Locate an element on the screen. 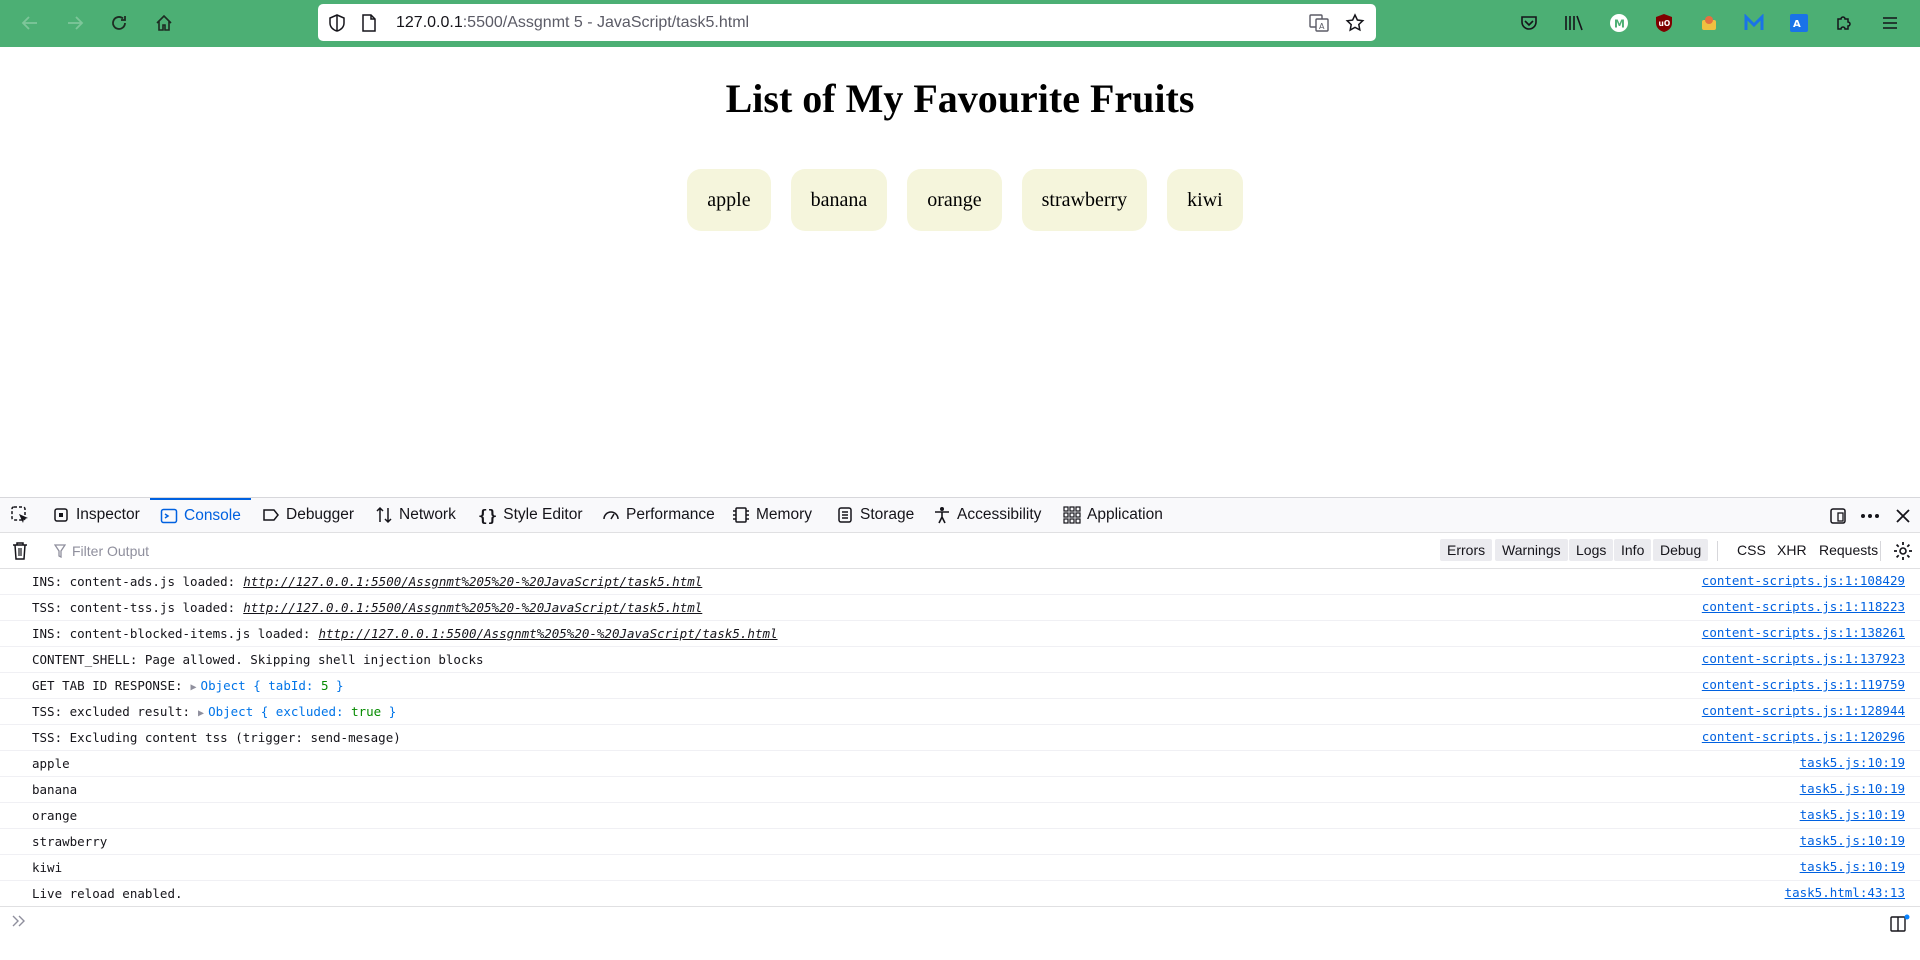 The height and width of the screenshot is (960, 1920). filter-info-button: Info is located at coordinates (1633, 550).